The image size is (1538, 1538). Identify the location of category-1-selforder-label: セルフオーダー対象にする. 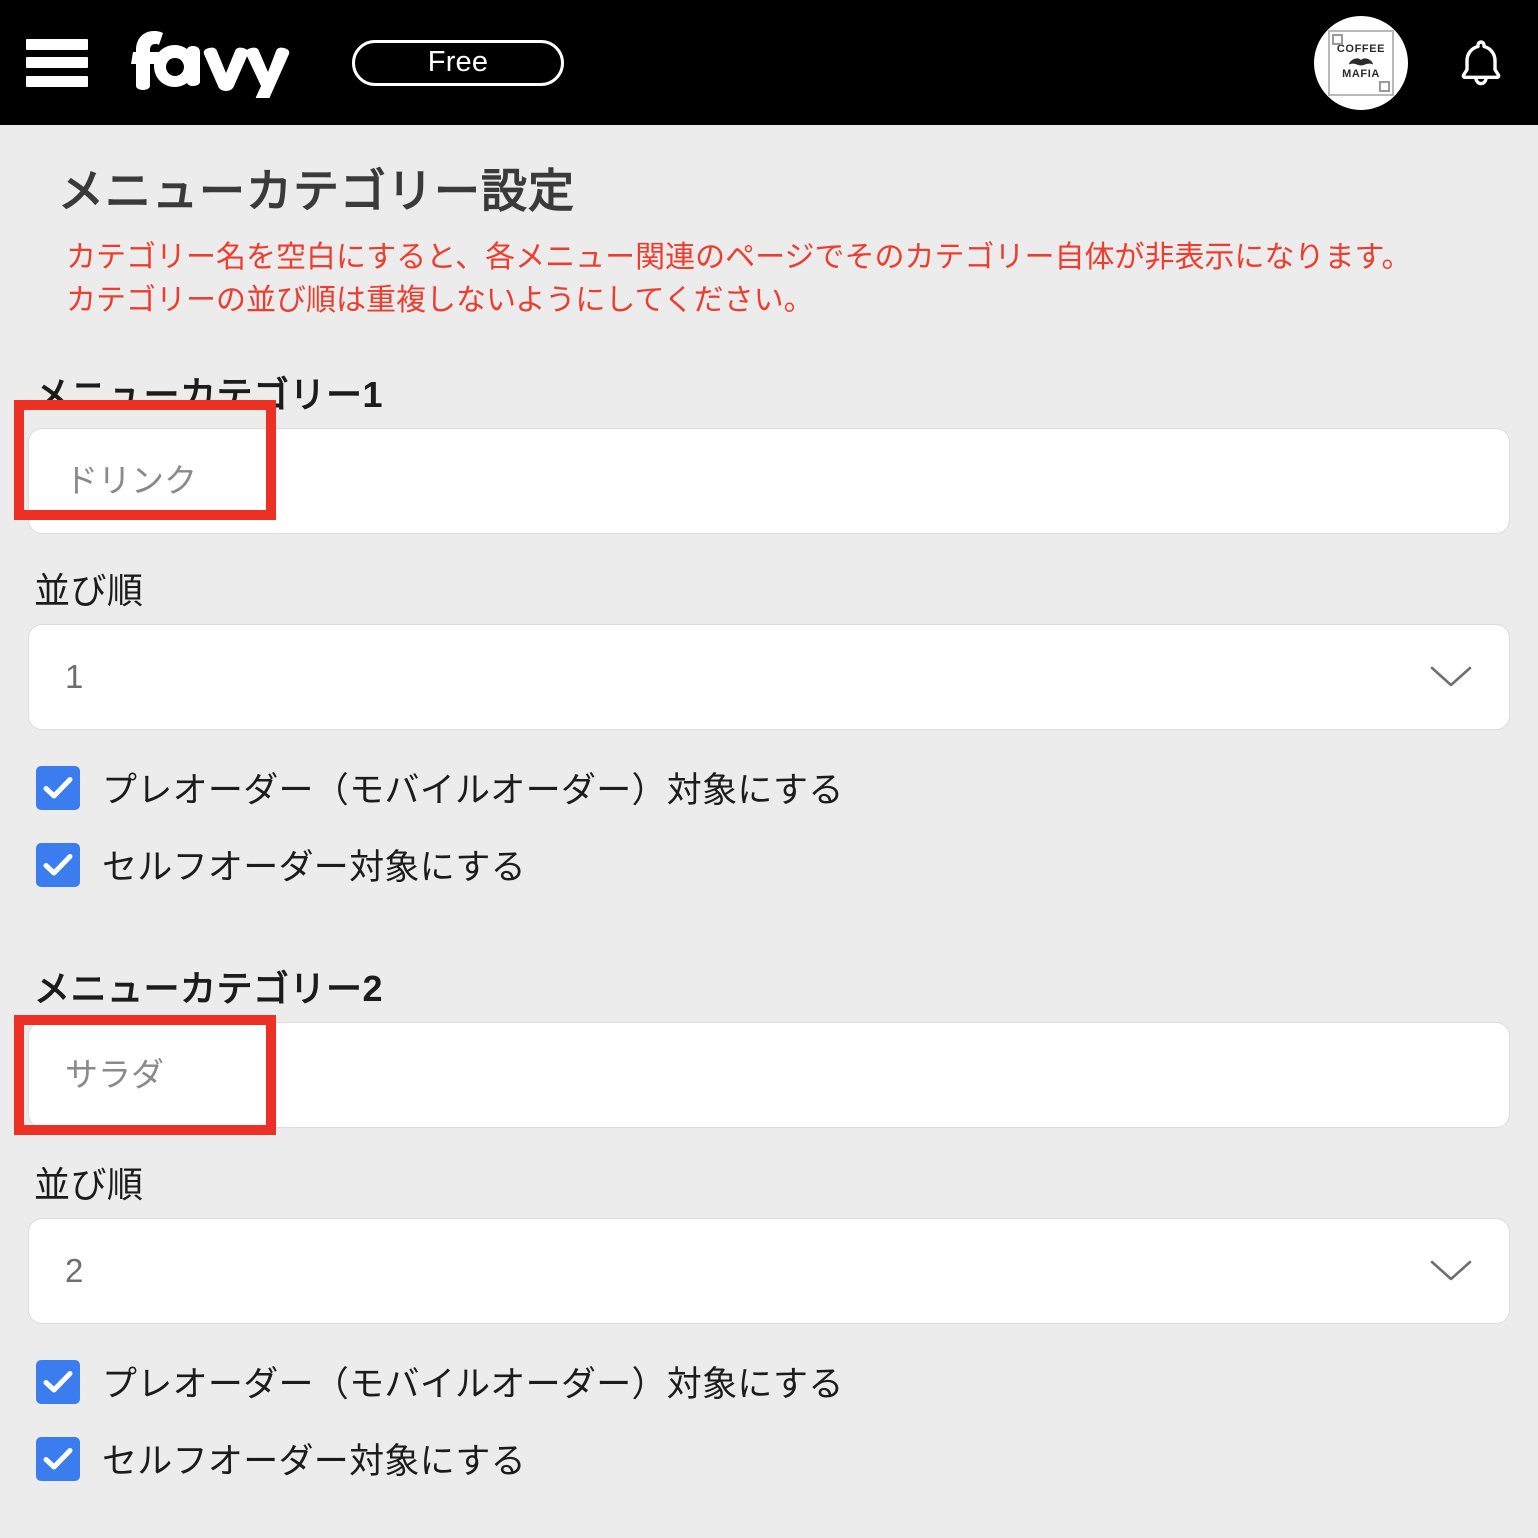
(314, 864).